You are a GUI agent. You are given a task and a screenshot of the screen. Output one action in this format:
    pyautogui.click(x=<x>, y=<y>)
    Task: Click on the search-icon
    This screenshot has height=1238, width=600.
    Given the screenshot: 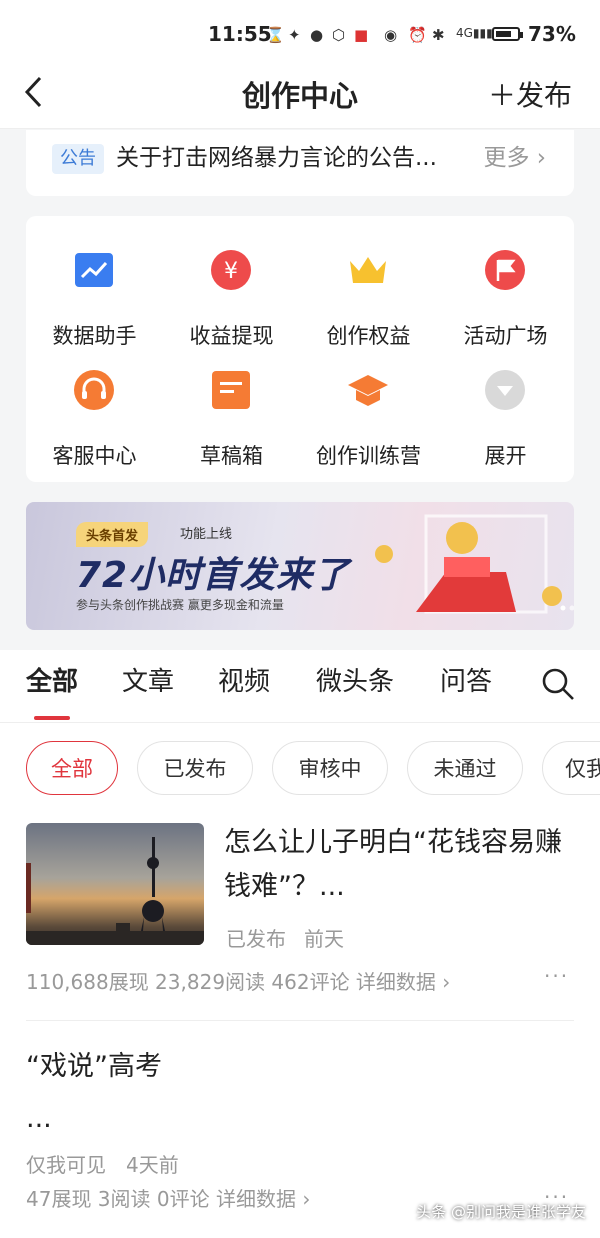 What is the action you would take?
    pyautogui.click(x=558, y=684)
    